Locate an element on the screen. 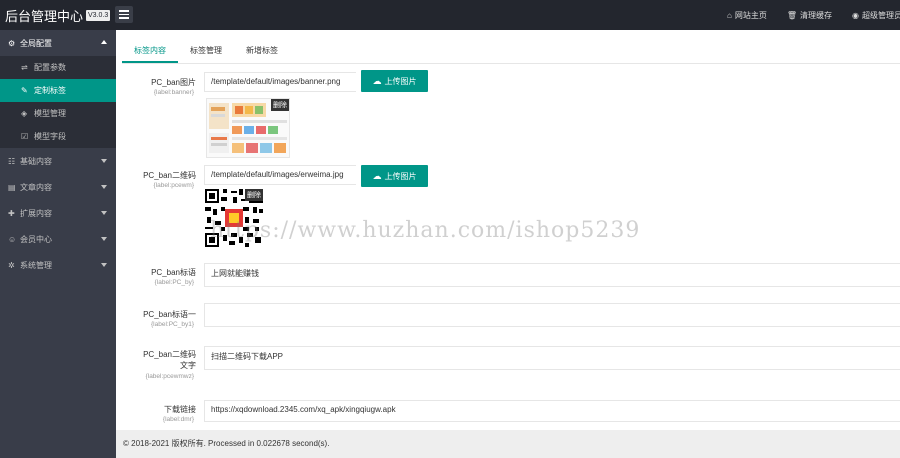 The height and width of the screenshot is (458, 900). sidebar-sublist: ⇌ 配置参数 ✎ 定制标签 ◈ 模型管理 ☑ 模型字段 is located at coordinates (58, 102).